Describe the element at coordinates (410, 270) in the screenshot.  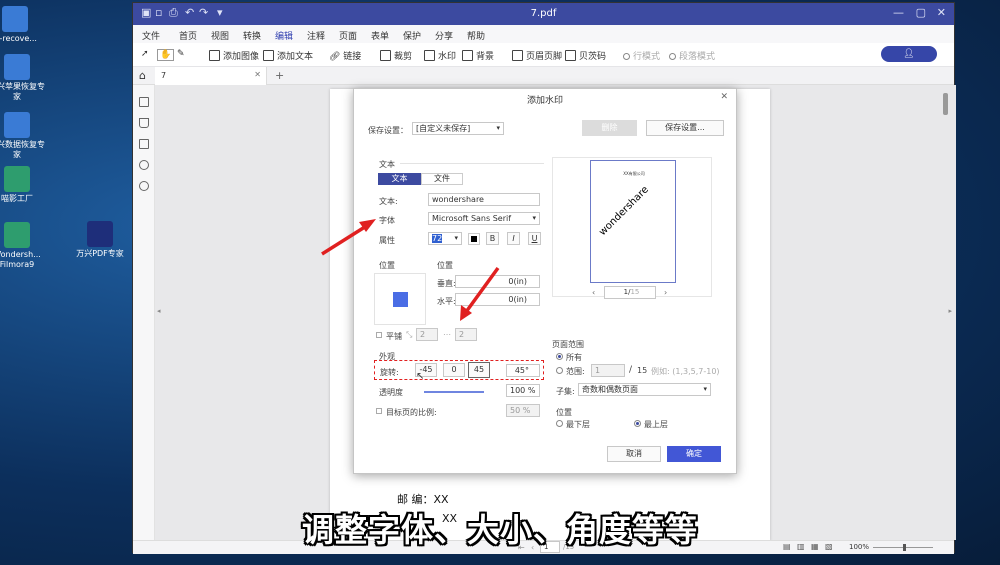
I see `annotation-arrows` at that location.